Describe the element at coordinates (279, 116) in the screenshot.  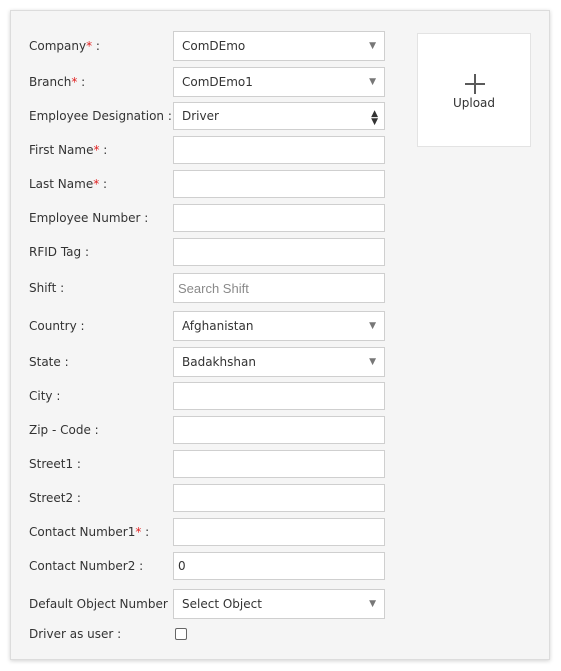
I see `designation-select: Driver ▲ ▼` at that location.